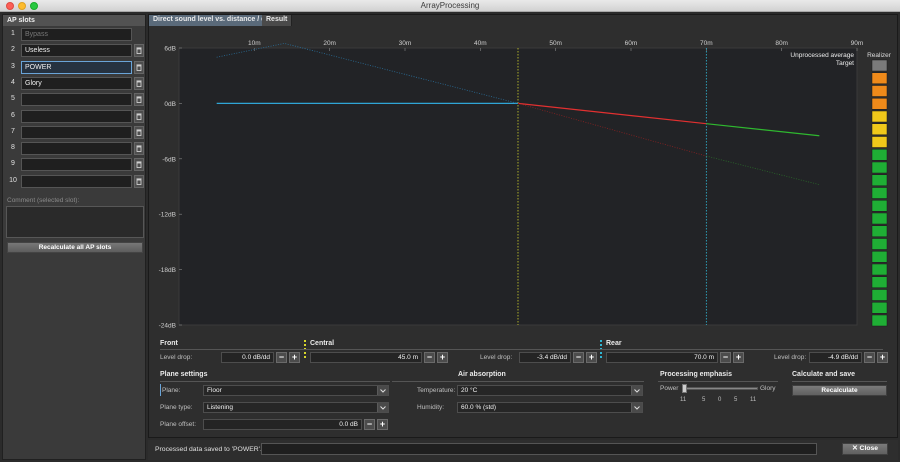 Image resolution: width=900 pixels, height=462 pixels. I want to click on humidity-select: 60.0 % (std), so click(550, 407).